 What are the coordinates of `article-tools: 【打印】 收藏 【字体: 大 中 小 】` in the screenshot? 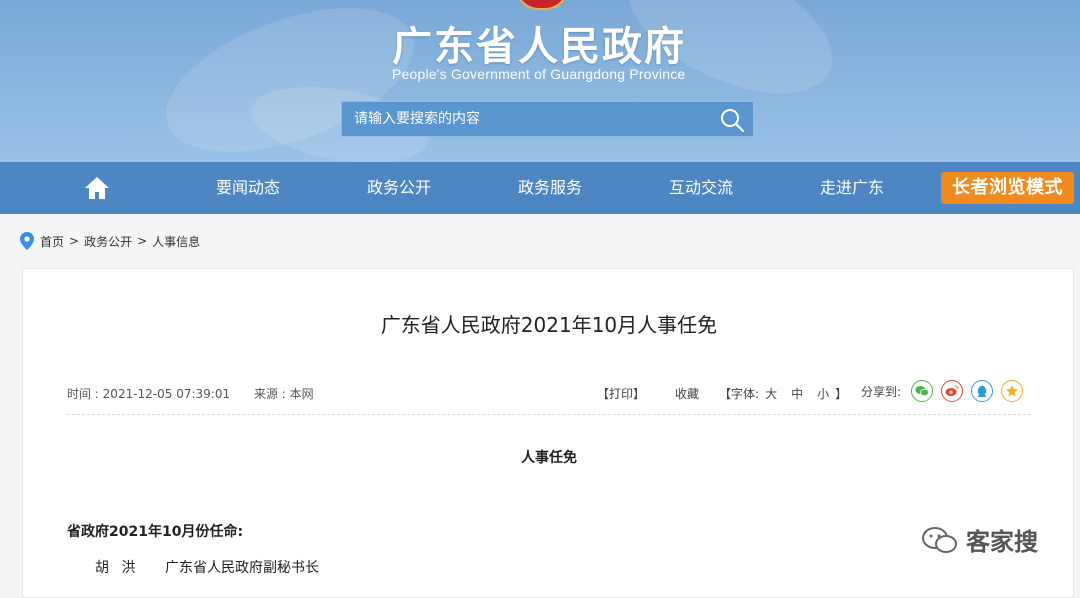 It's located at (722, 393).